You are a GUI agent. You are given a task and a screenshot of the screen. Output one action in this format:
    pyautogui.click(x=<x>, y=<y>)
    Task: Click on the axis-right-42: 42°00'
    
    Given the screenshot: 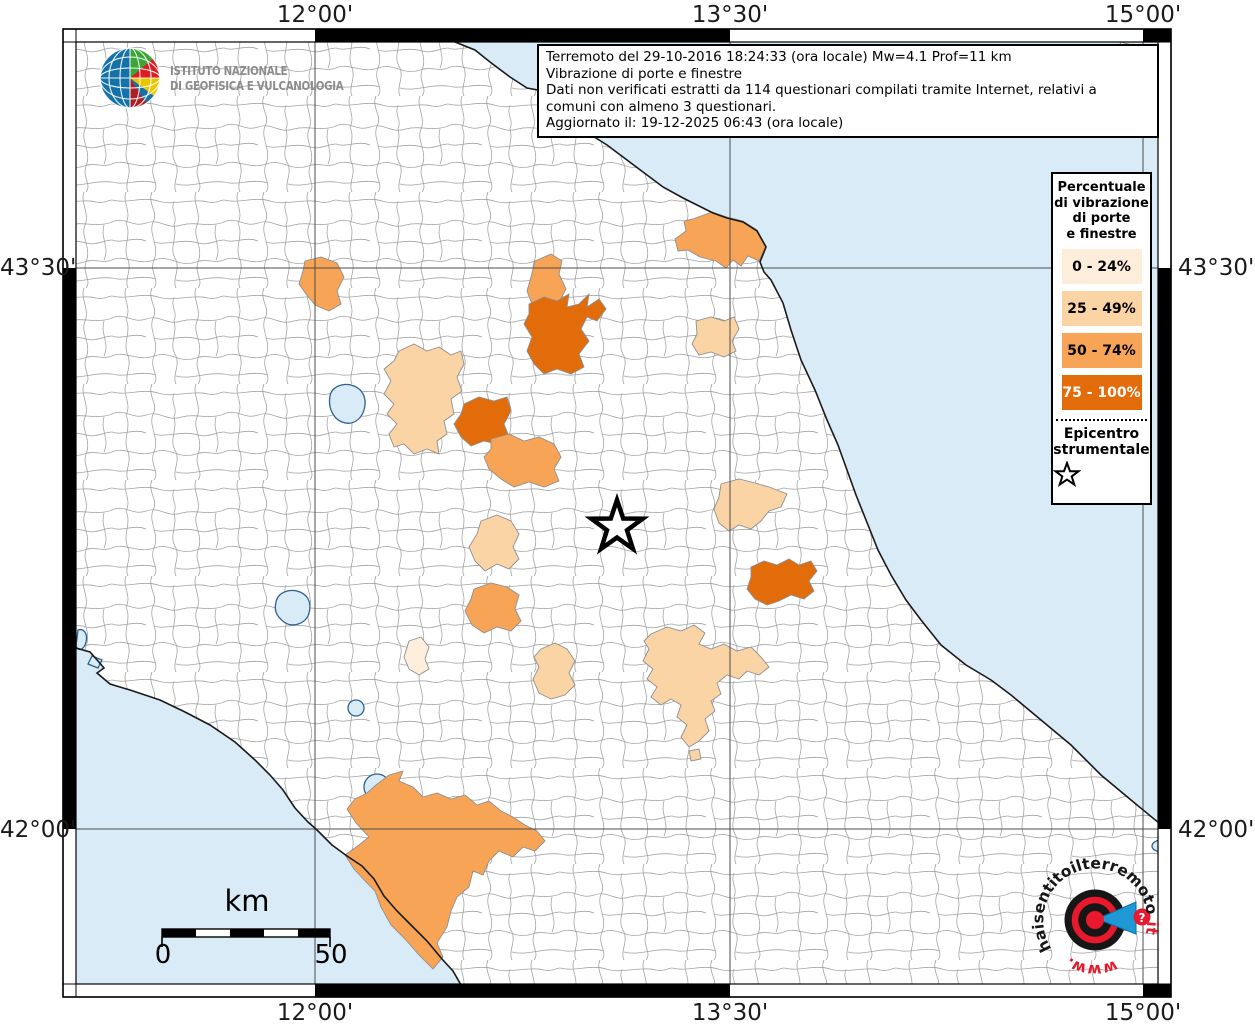 What is the action you would take?
    pyautogui.click(x=1216, y=830)
    